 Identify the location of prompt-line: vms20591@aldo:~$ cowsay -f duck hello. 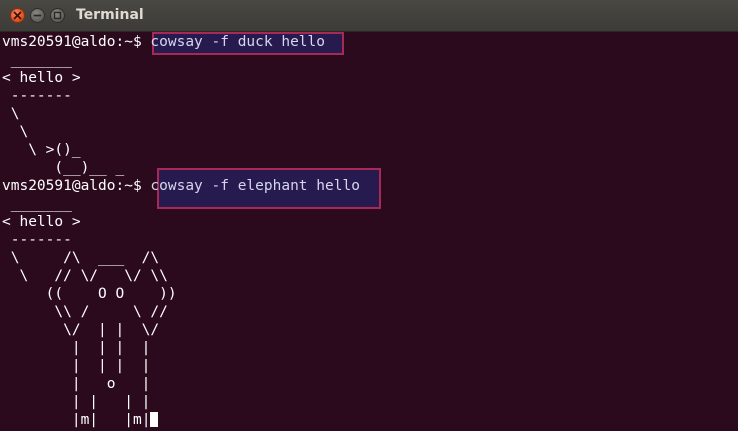
(181, 42).